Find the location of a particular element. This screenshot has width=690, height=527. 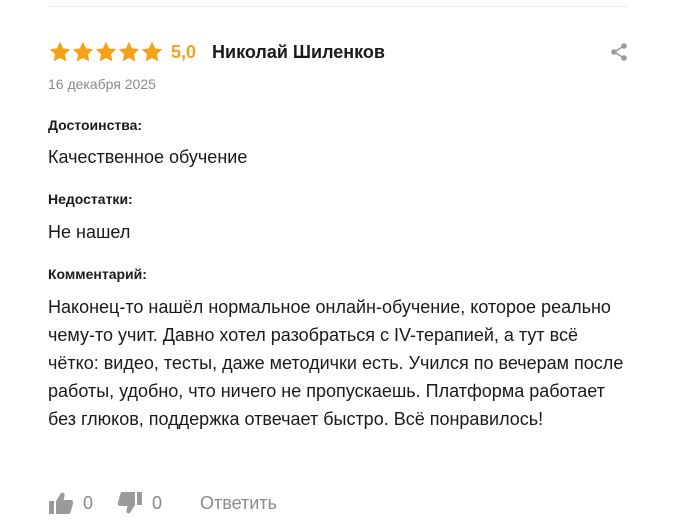

cons-label: Недостатки: is located at coordinates (90, 199).